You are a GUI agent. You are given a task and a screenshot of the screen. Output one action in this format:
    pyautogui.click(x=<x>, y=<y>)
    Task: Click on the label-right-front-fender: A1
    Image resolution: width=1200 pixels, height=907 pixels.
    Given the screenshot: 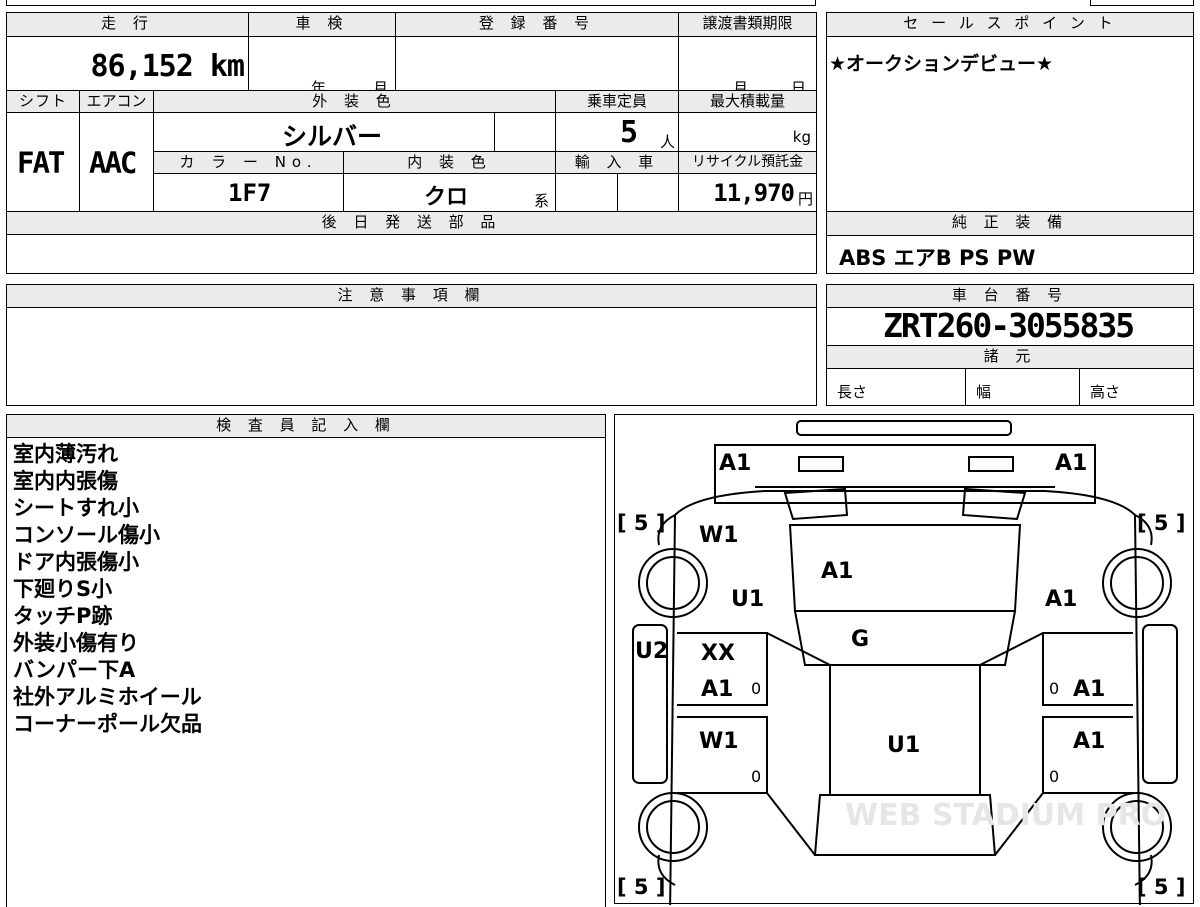 What is the action you would take?
    pyautogui.click(x=1061, y=599)
    